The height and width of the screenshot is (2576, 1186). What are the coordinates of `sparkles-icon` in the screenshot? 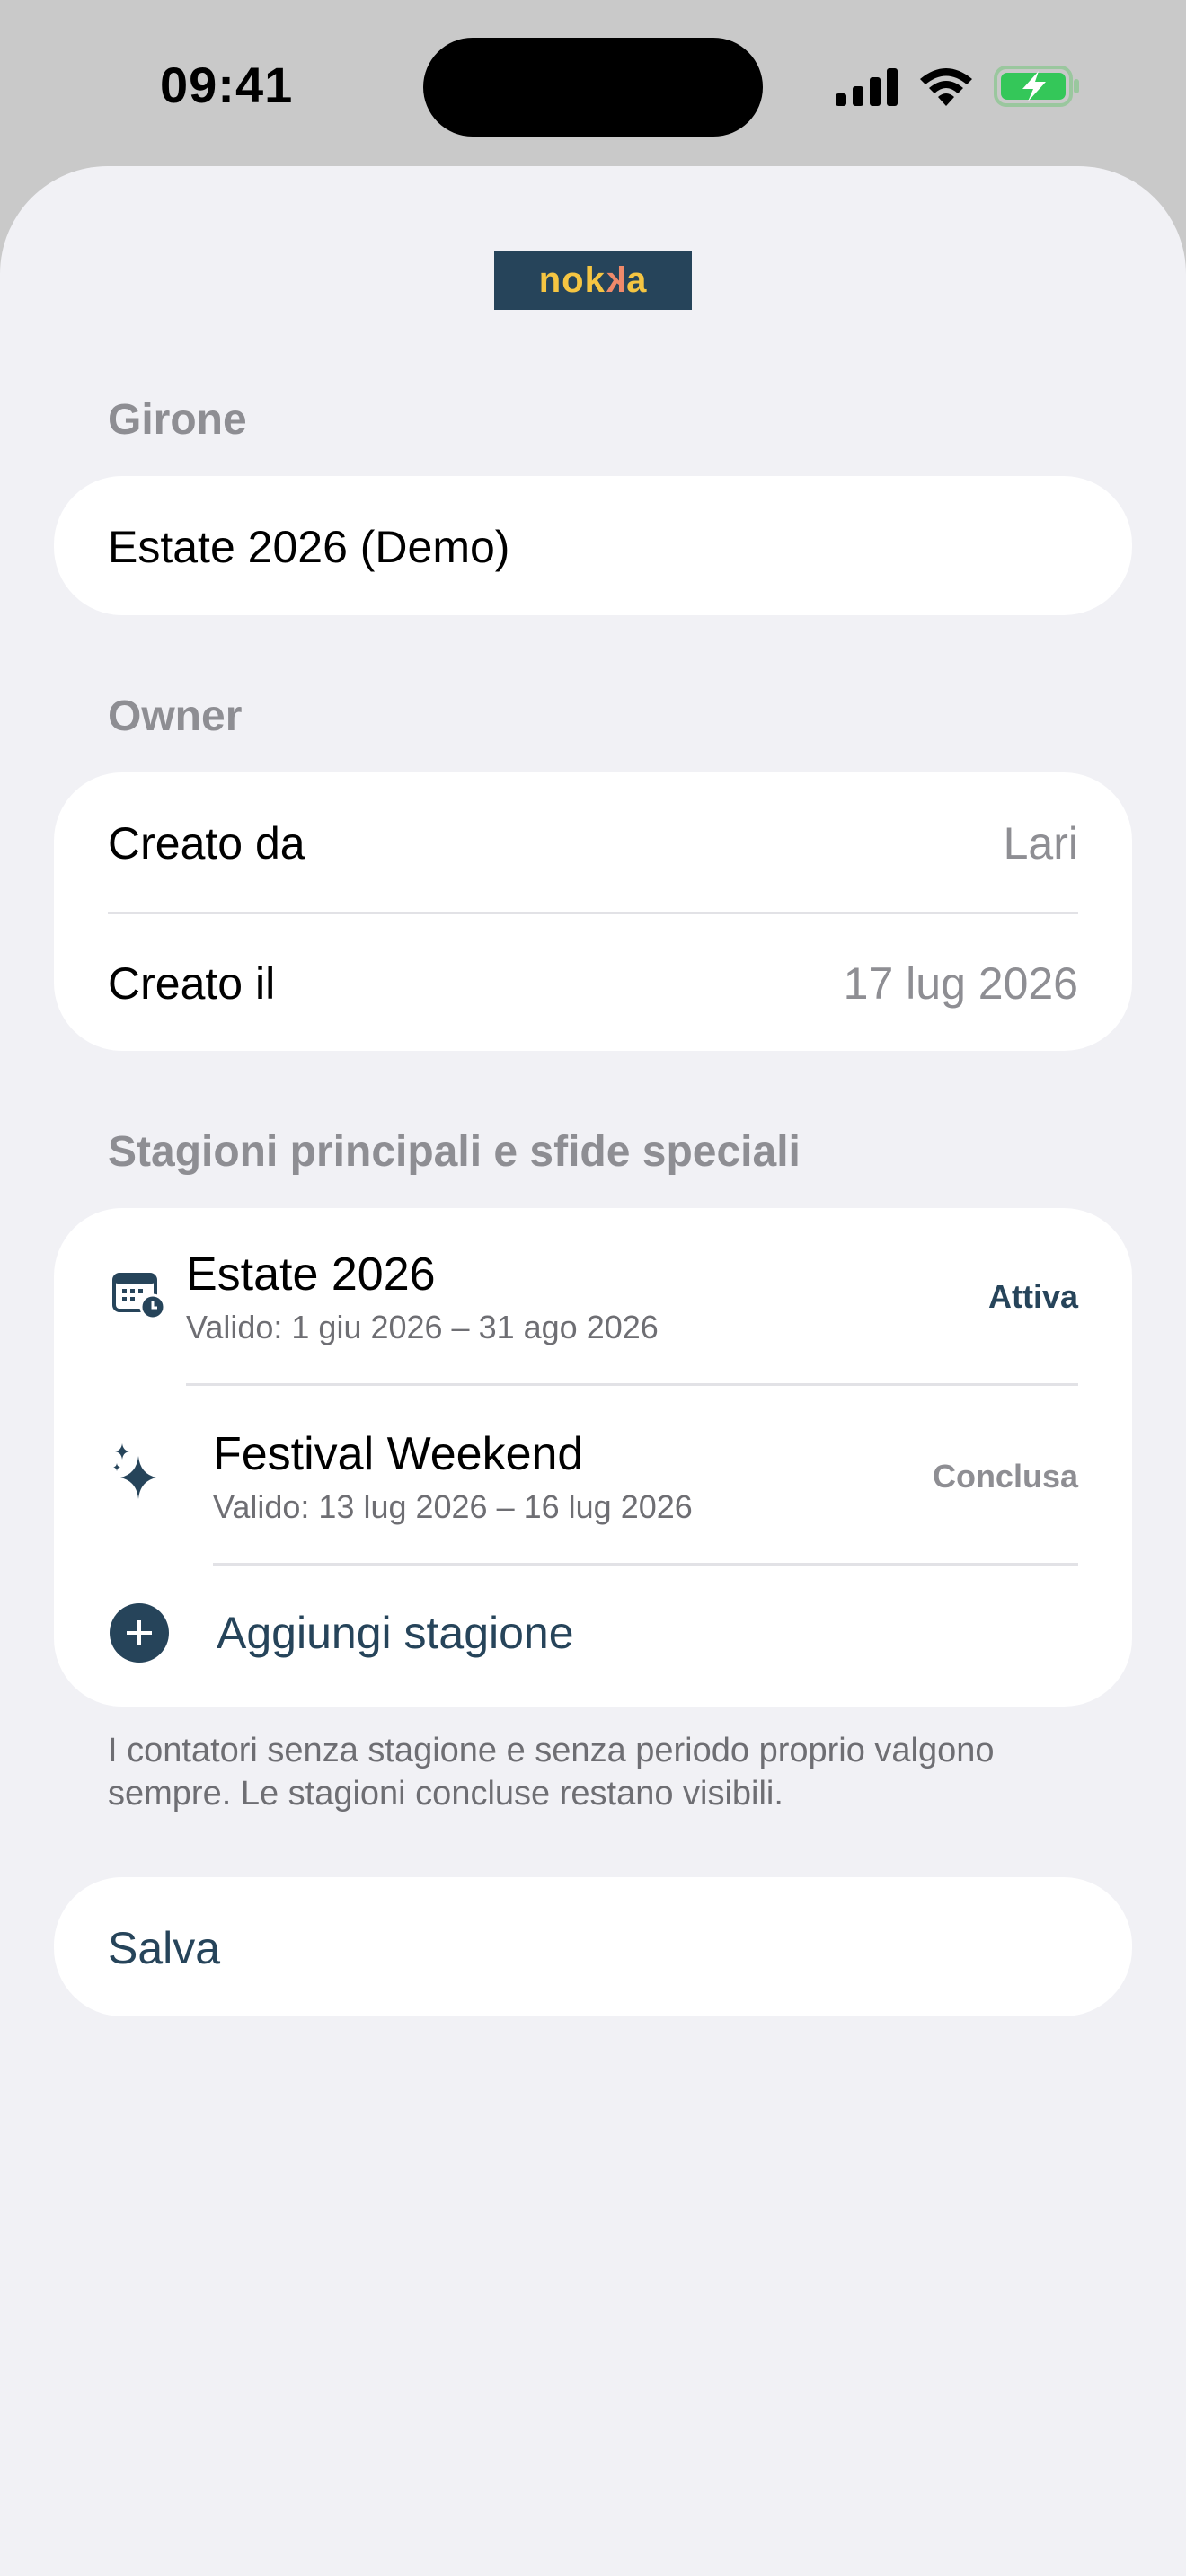 It's located at (134, 1471).